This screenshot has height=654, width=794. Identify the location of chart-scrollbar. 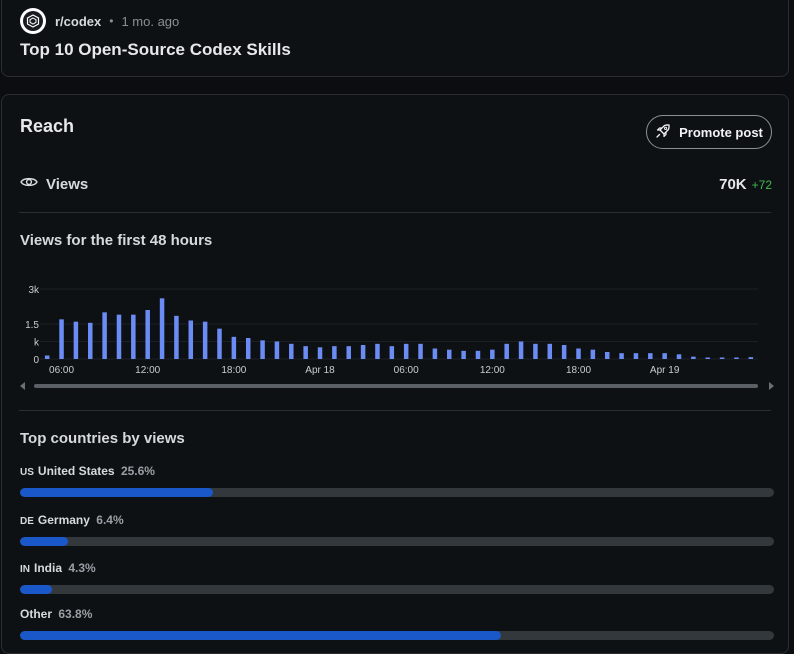
(397, 387).